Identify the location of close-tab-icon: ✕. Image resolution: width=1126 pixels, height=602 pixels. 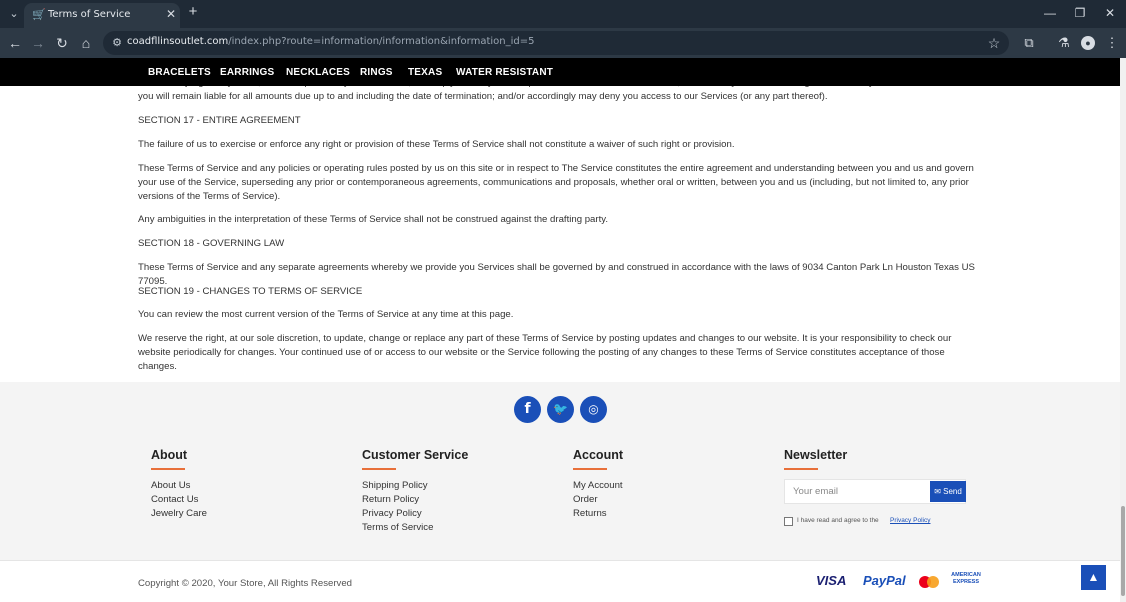
(171, 14).